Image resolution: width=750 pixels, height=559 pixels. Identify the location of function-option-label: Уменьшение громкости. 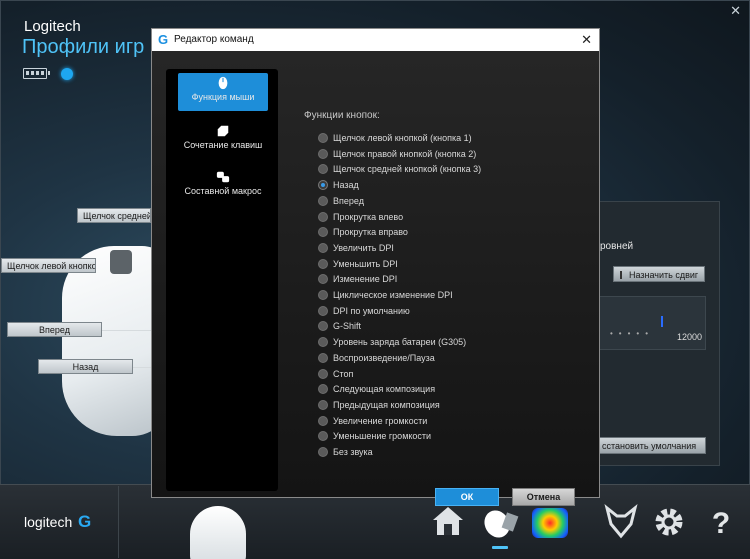
(382, 436).